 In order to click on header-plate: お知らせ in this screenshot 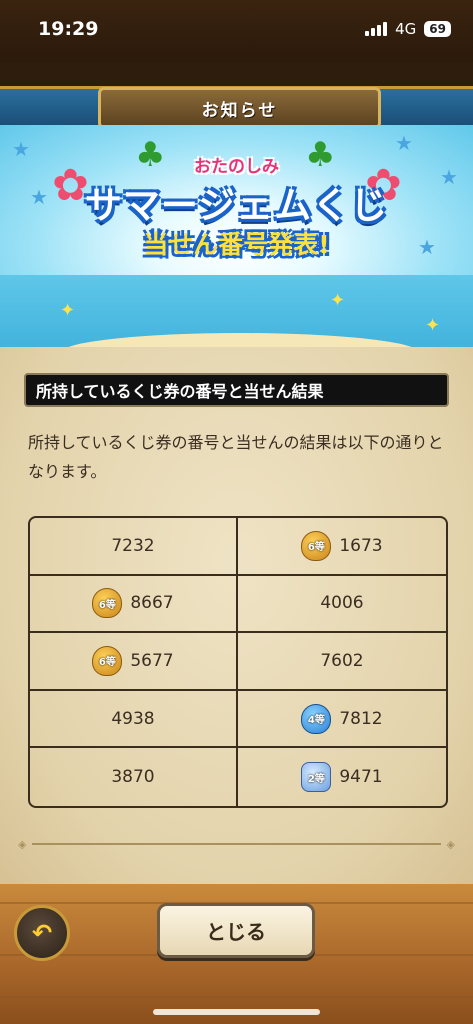, I will do `click(239, 108)`.